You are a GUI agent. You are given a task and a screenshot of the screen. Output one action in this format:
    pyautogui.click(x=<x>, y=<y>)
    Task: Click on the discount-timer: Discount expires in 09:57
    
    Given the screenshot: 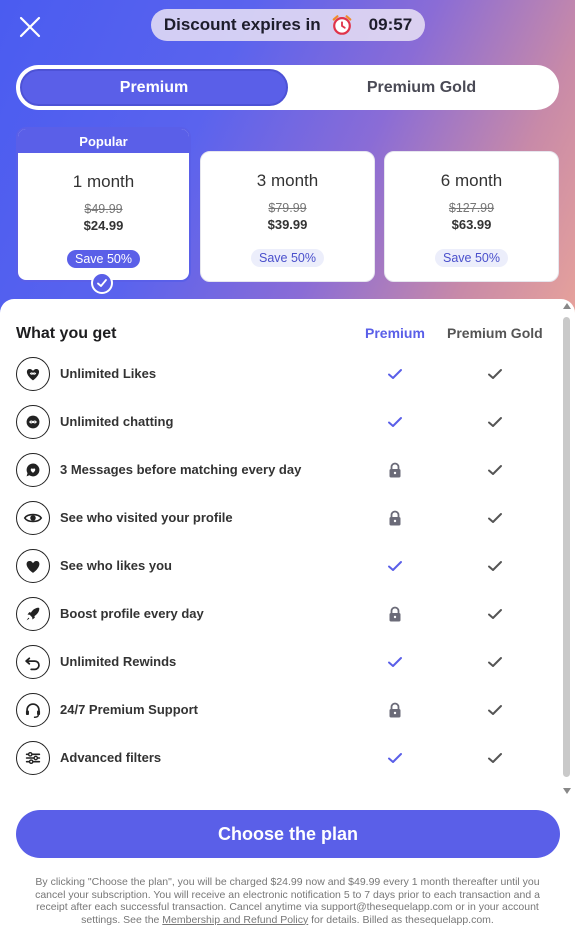 What is the action you would take?
    pyautogui.click(x=288, y=25)
    